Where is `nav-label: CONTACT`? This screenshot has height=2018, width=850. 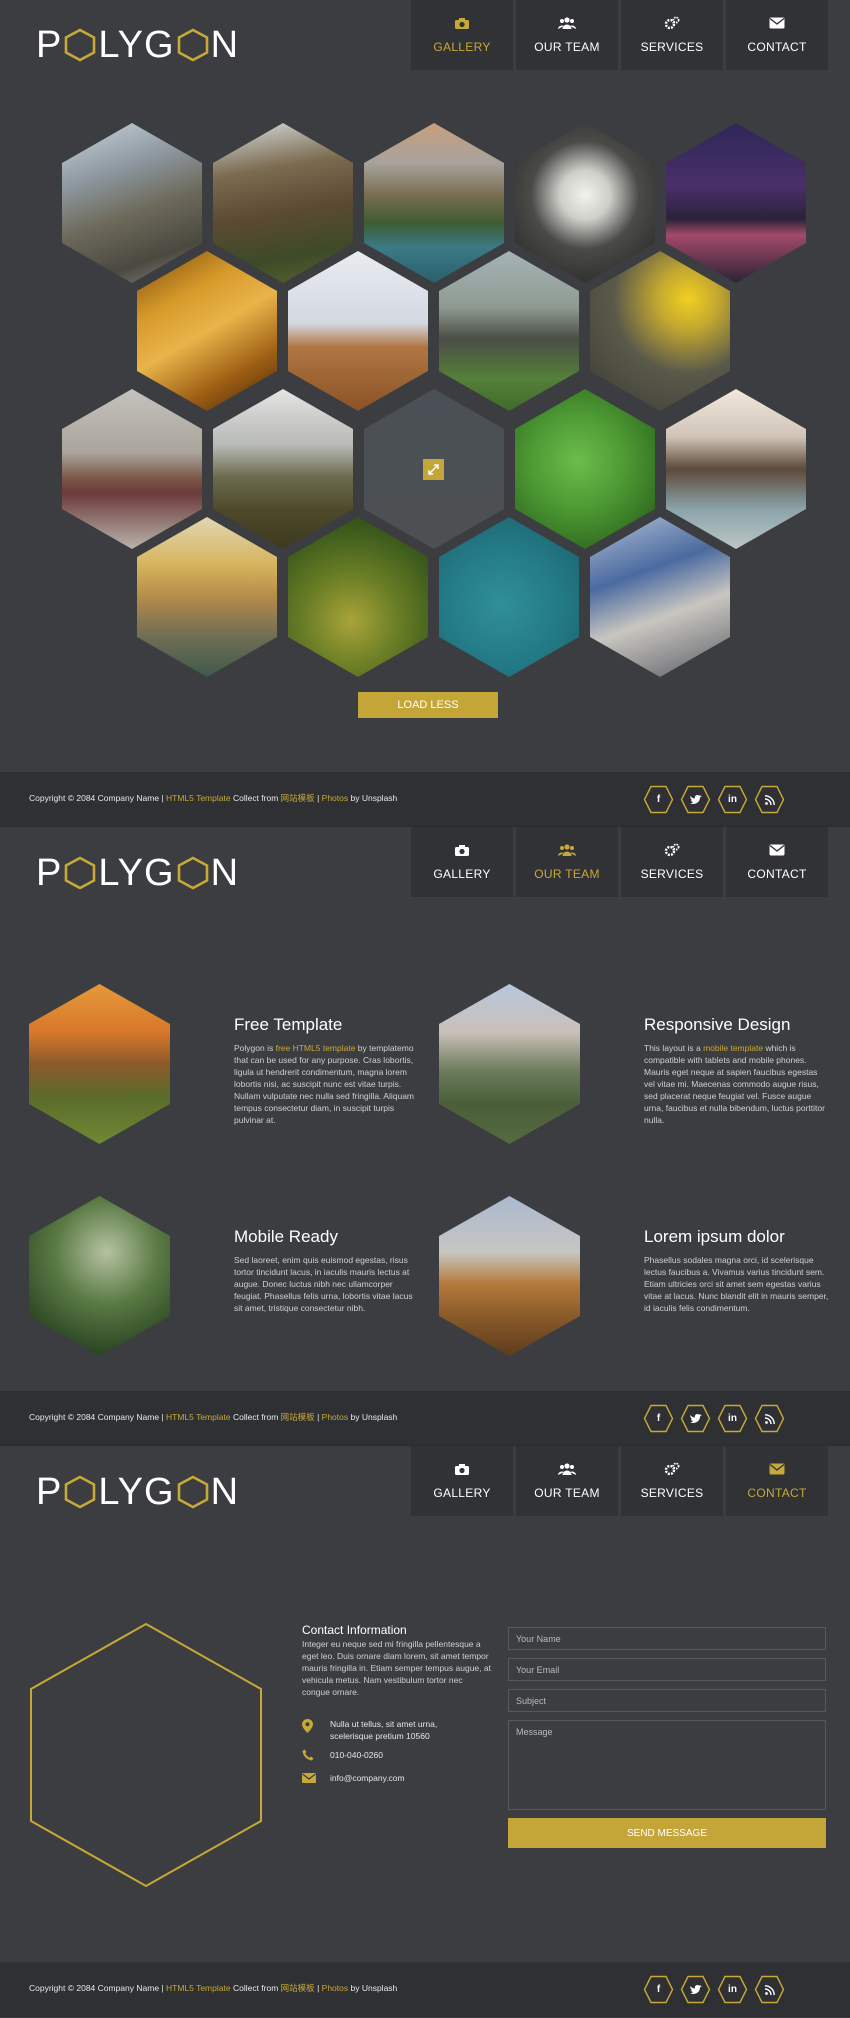 nav-label: CONTACT is located at coordinates (777, 1493).